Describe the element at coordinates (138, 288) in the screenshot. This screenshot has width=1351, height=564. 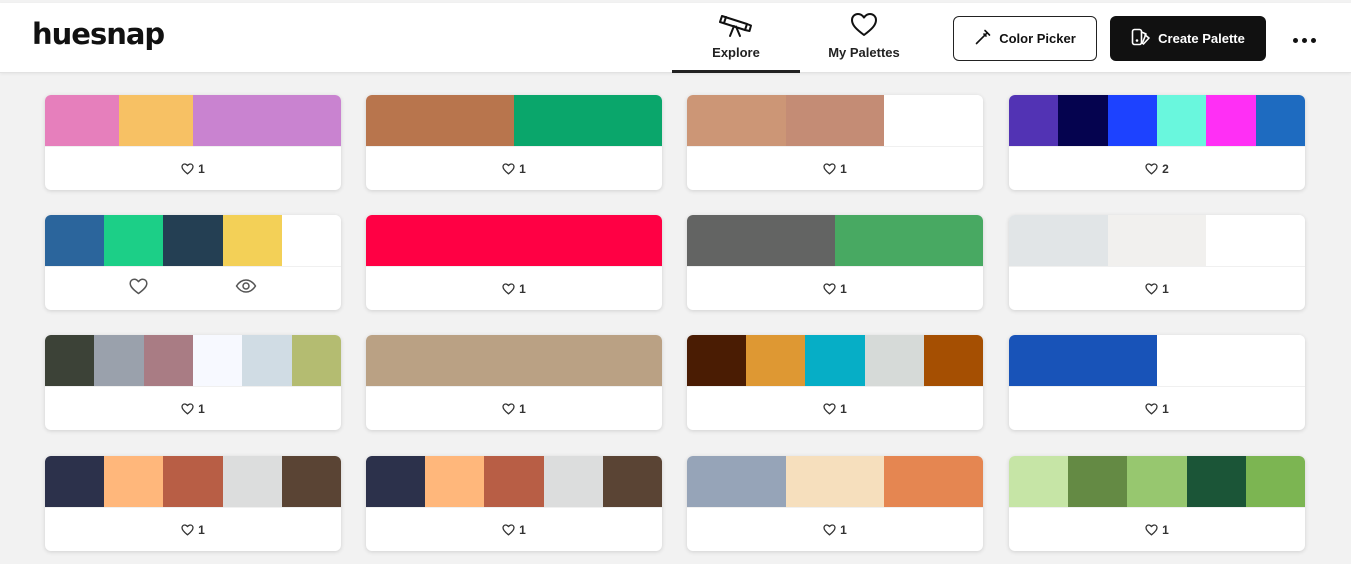
I see `like-button` at that location.